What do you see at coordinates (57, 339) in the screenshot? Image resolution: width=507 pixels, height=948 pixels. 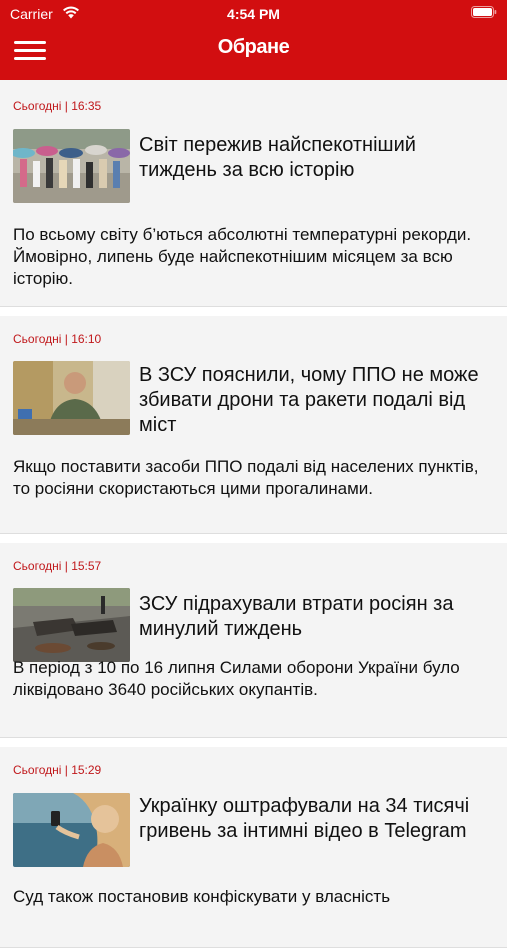 I see `article-date: Сьогодні | 16:10` at bounding box center [57, 339].